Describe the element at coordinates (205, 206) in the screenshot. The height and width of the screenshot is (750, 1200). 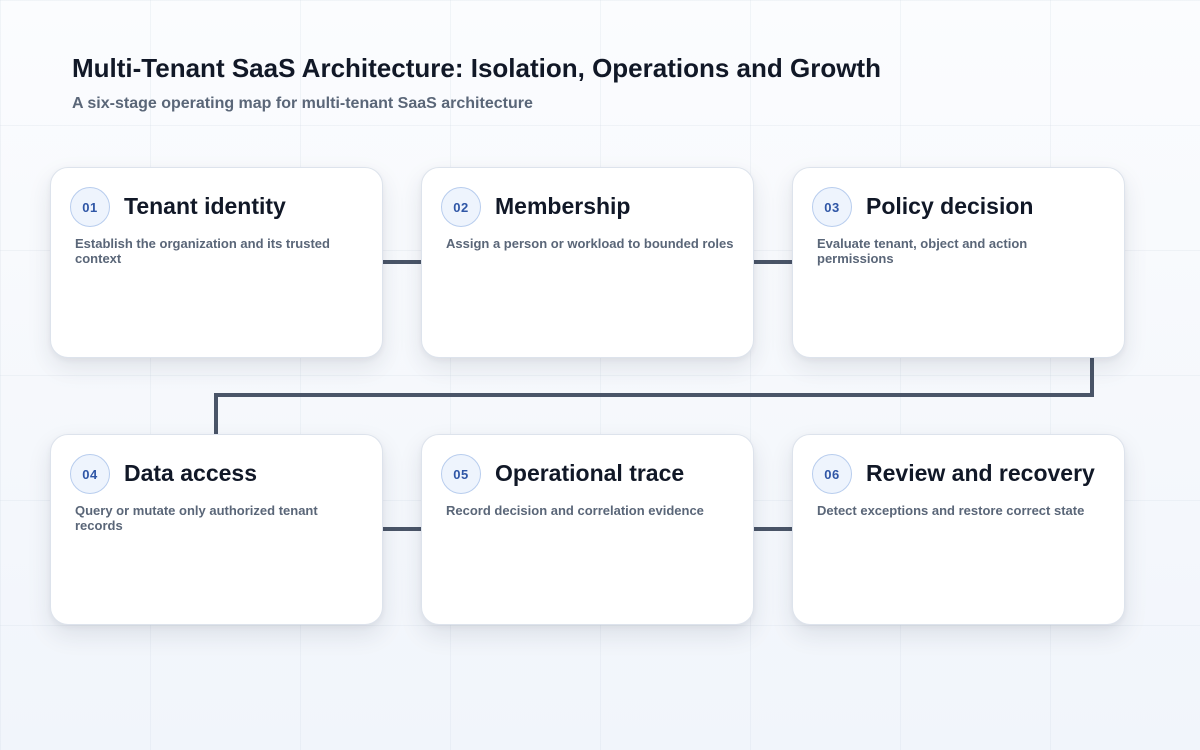
I see `stage-title: Tenant identity` at that location.